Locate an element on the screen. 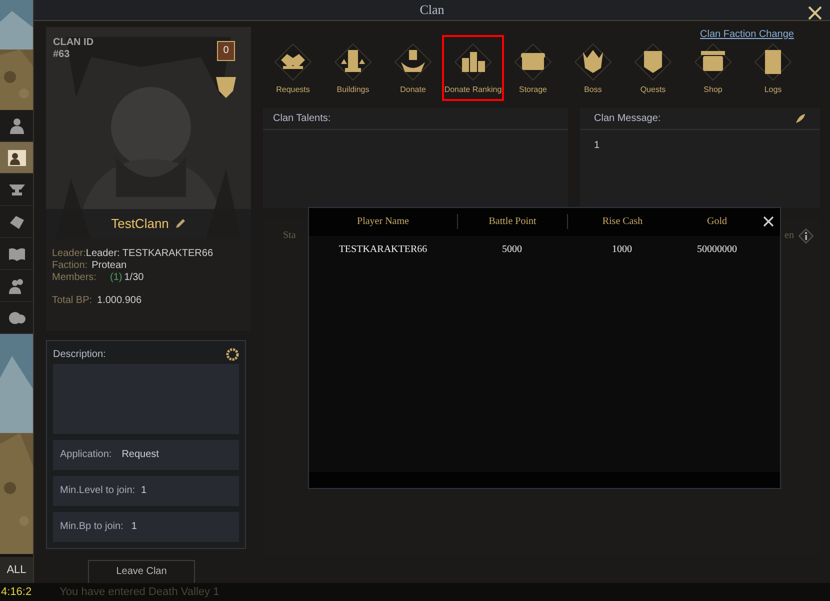  members-label: Members: is located at coordinates (75, 278).